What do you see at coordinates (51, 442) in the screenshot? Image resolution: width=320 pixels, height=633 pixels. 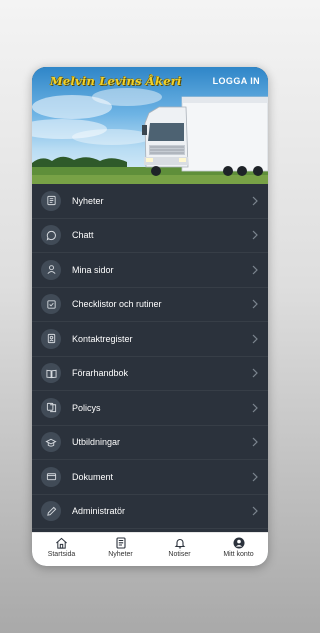 I see `graduation-cap-icon` at bounding box center [51, 442].